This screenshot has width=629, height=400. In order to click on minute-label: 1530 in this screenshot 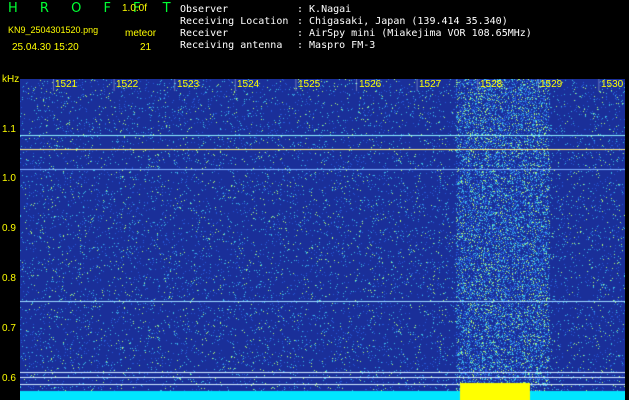, I will do `click(612, 84)`.